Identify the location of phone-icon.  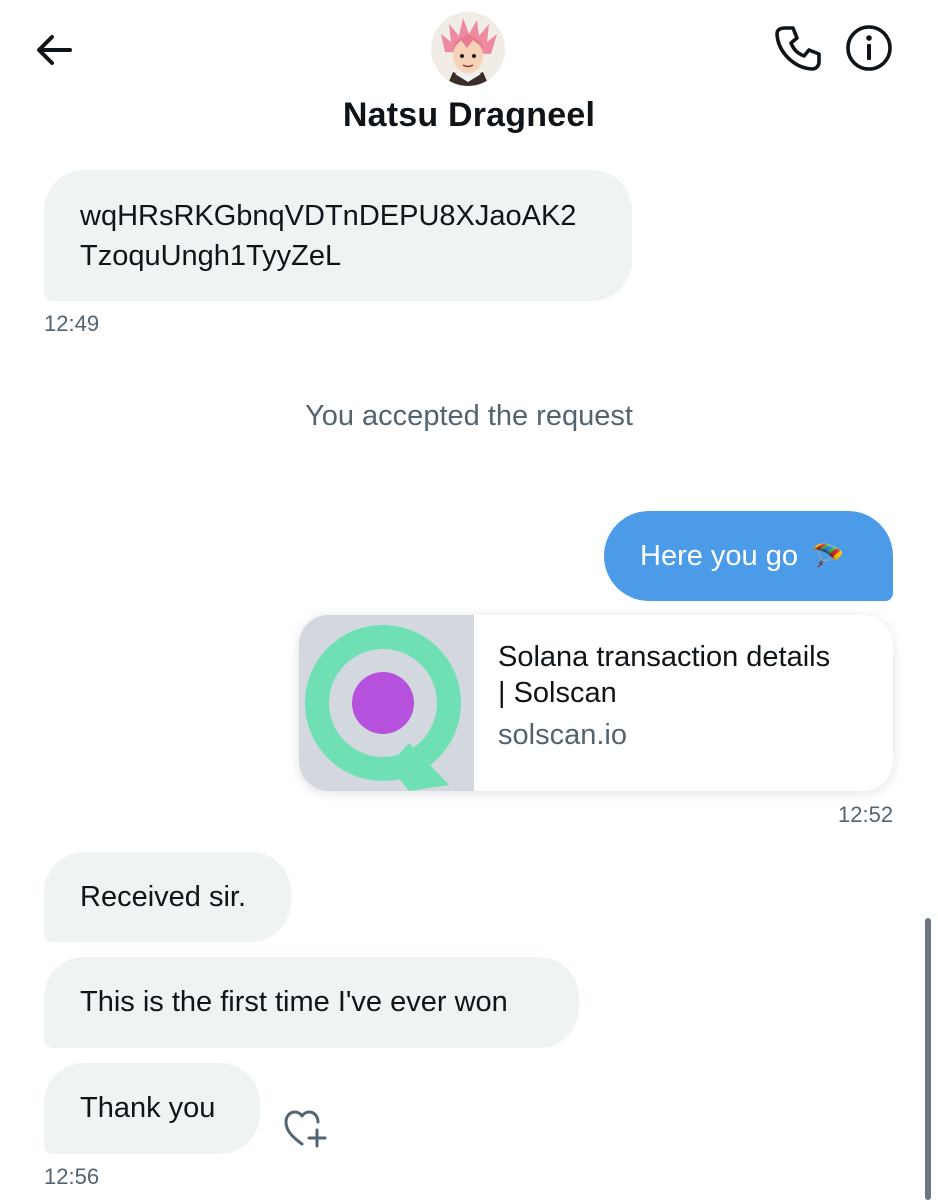
(798, 48).